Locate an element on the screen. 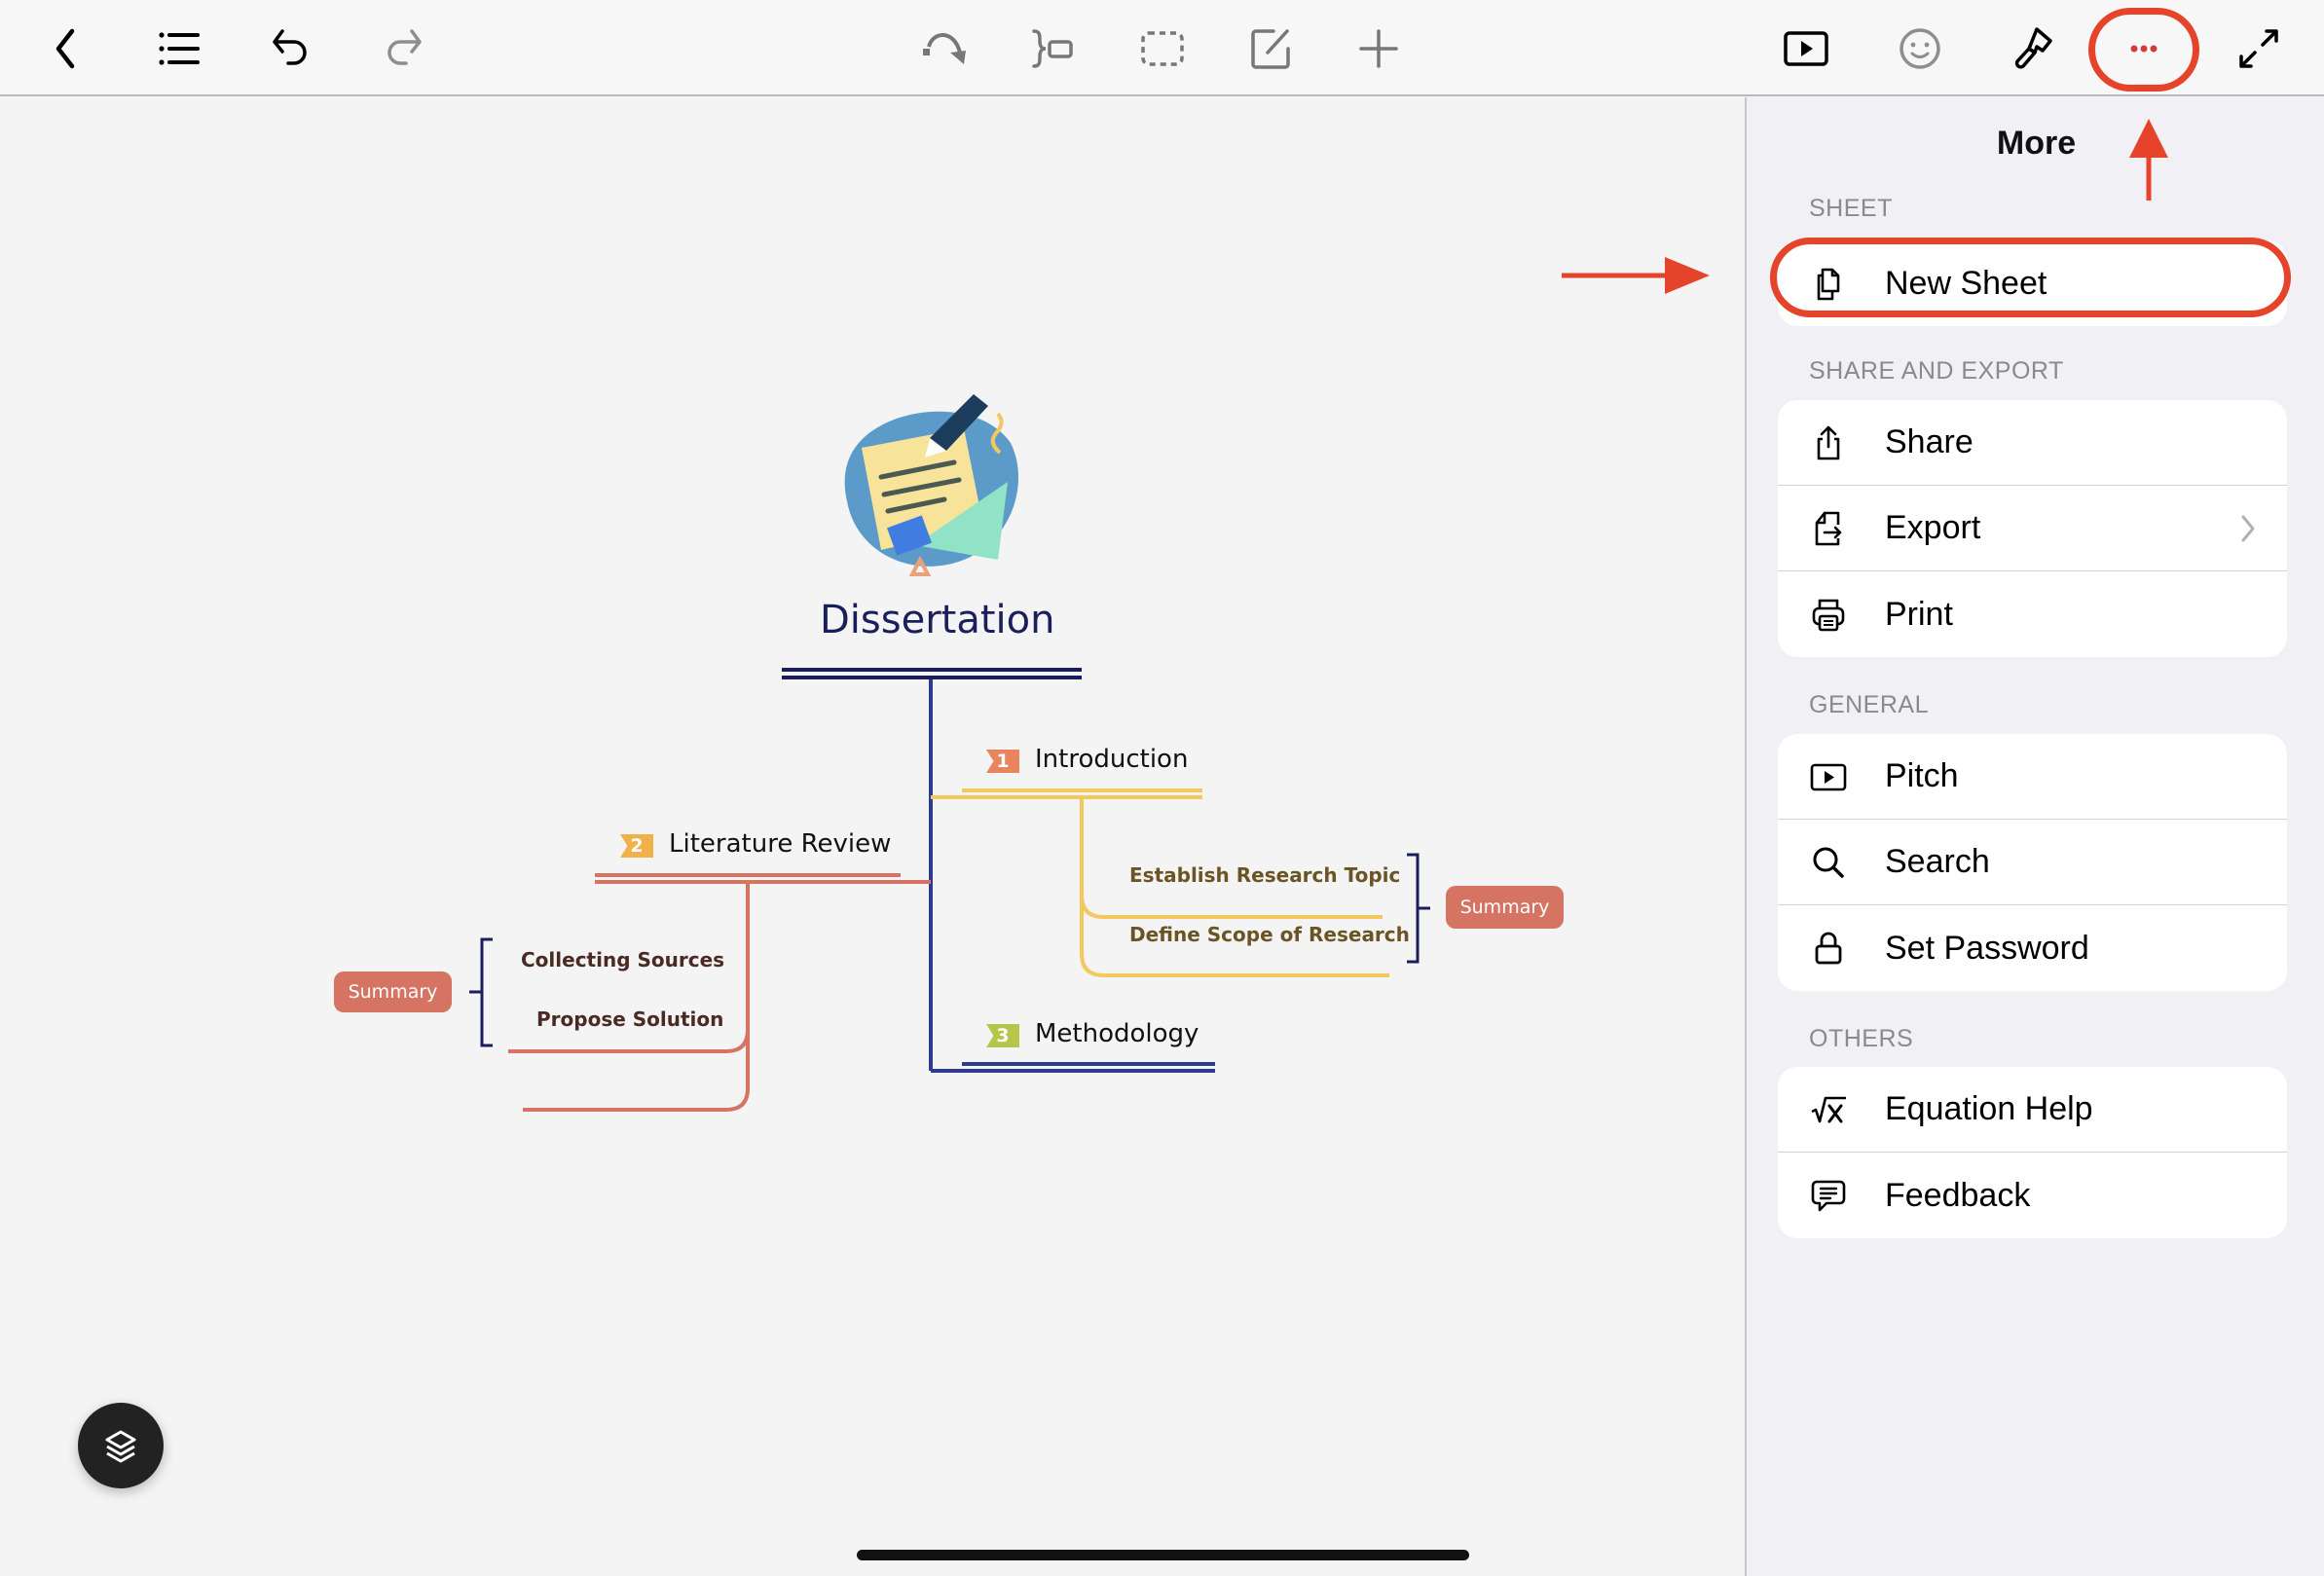  share-export-group: Share Export Print is located at coordinates (2032, 528).